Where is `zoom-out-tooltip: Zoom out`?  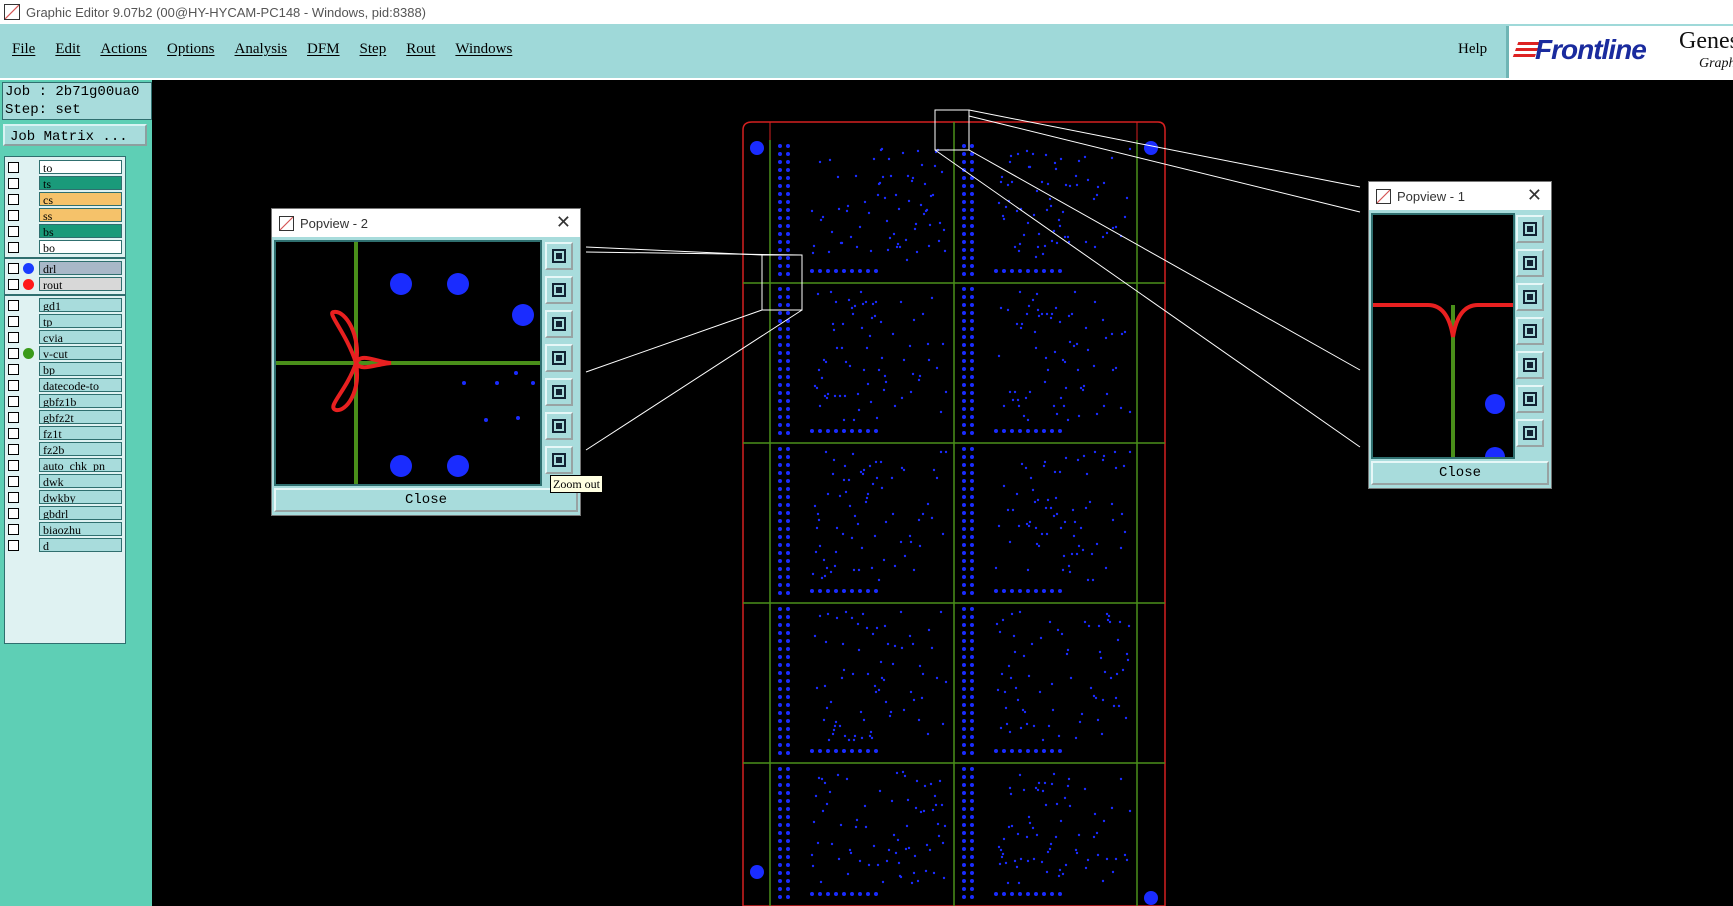 zoom-out-tooltip: Zoom out is located at coordinates (576, 484).